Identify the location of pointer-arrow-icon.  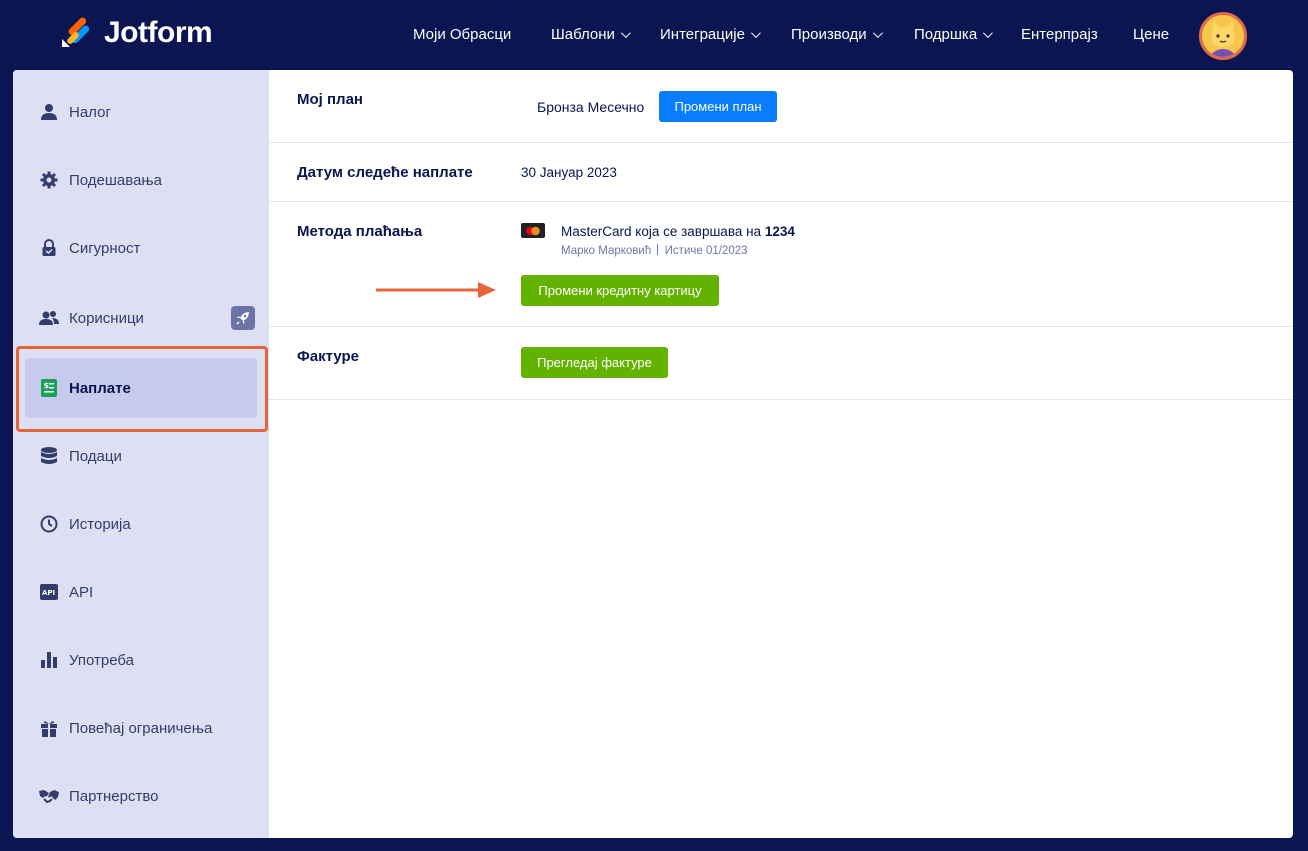
(436, 290).